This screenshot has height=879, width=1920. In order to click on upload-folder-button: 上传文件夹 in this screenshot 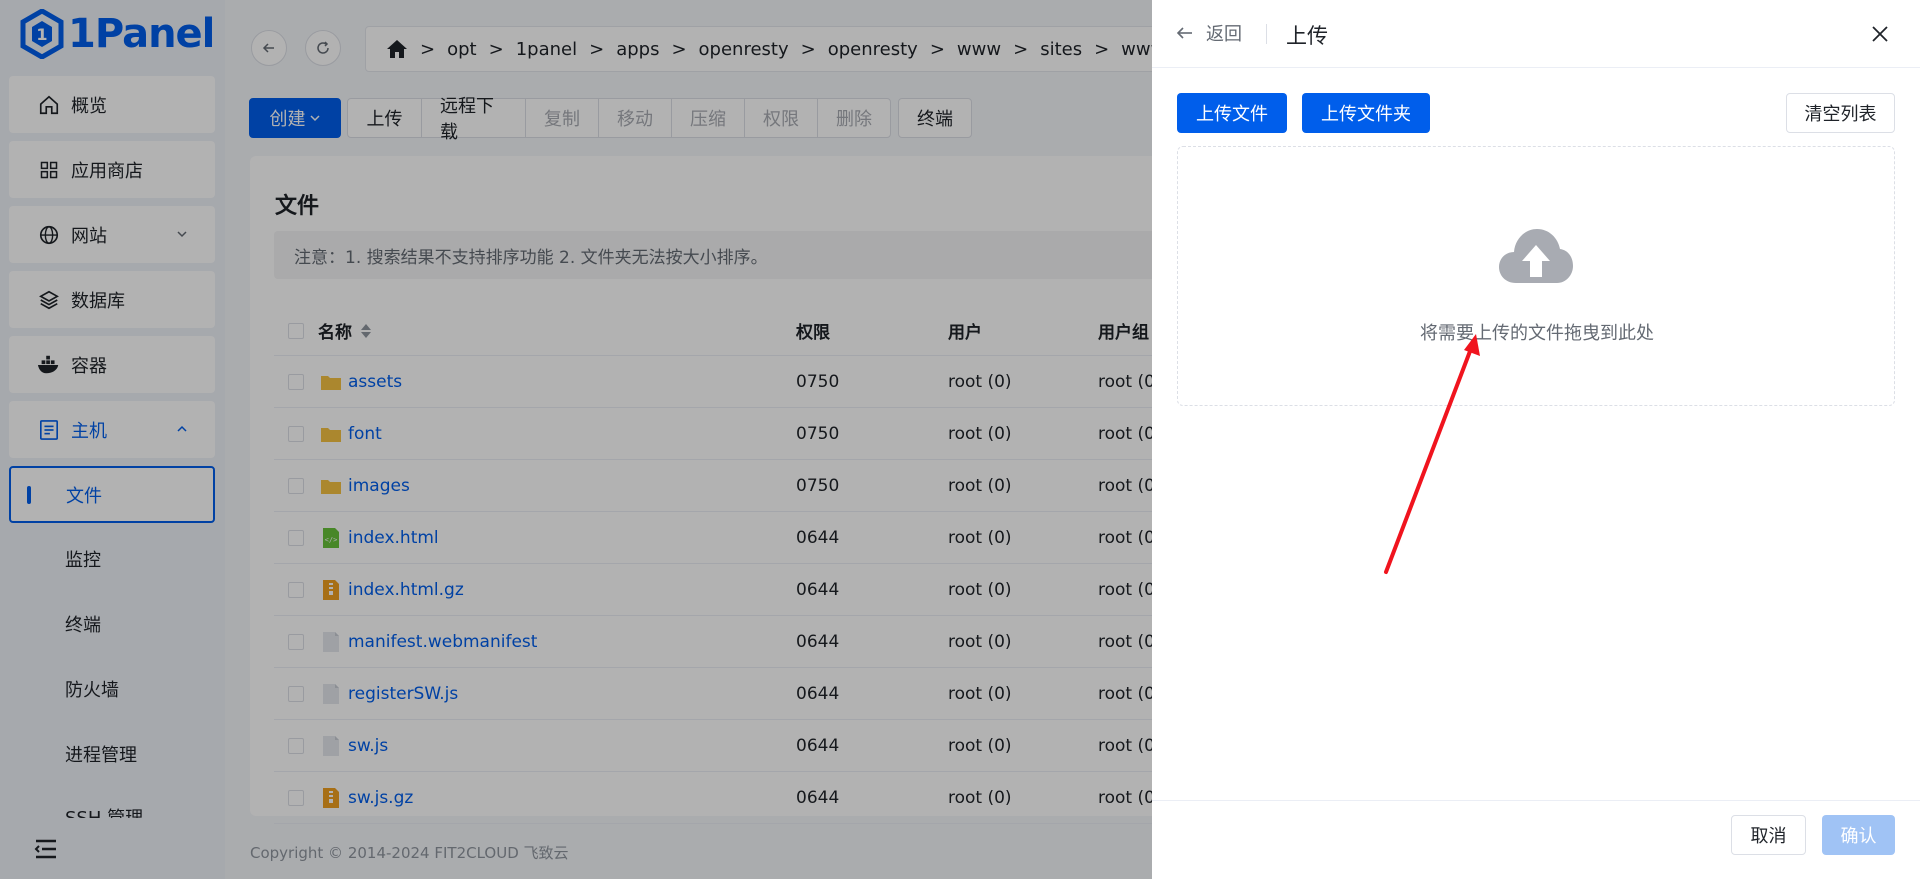, I will do `click(1366, 113)`.